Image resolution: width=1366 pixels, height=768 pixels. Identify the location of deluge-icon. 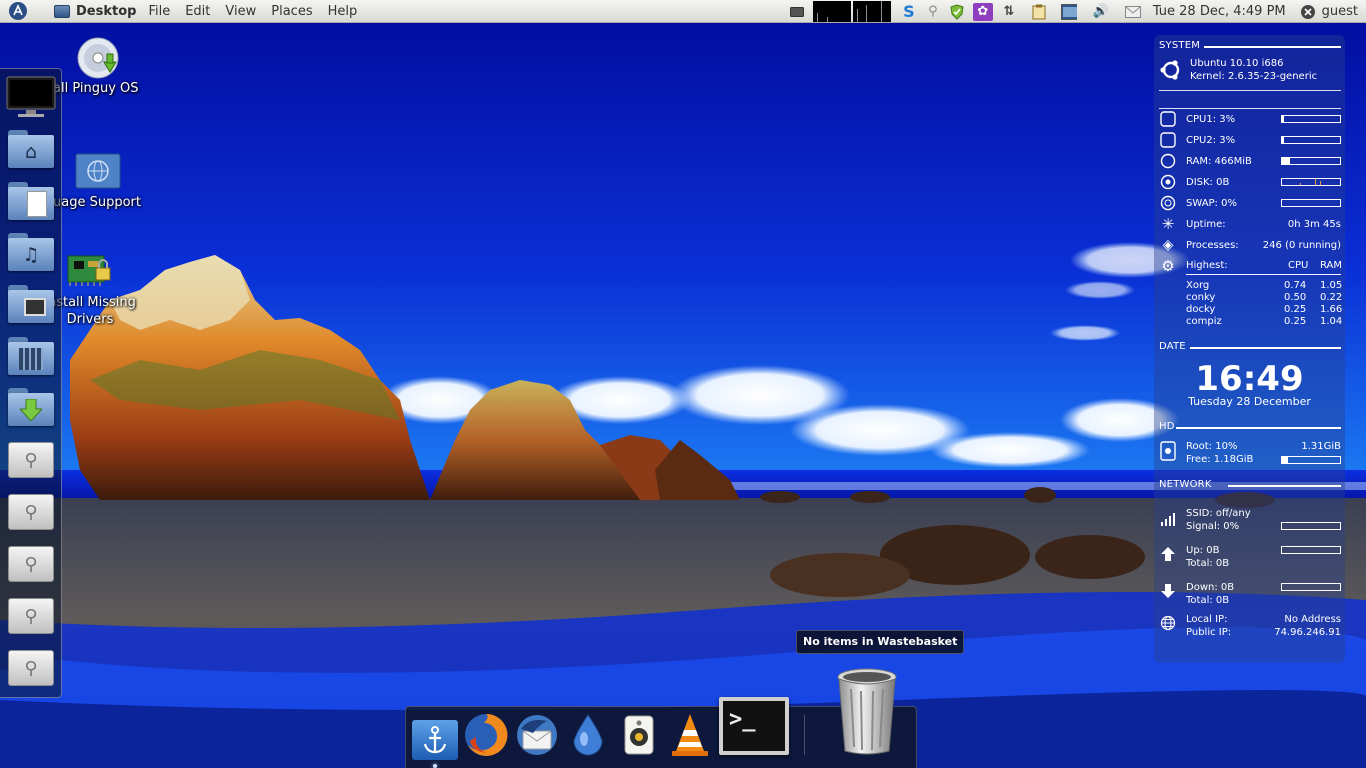
(588, 736).